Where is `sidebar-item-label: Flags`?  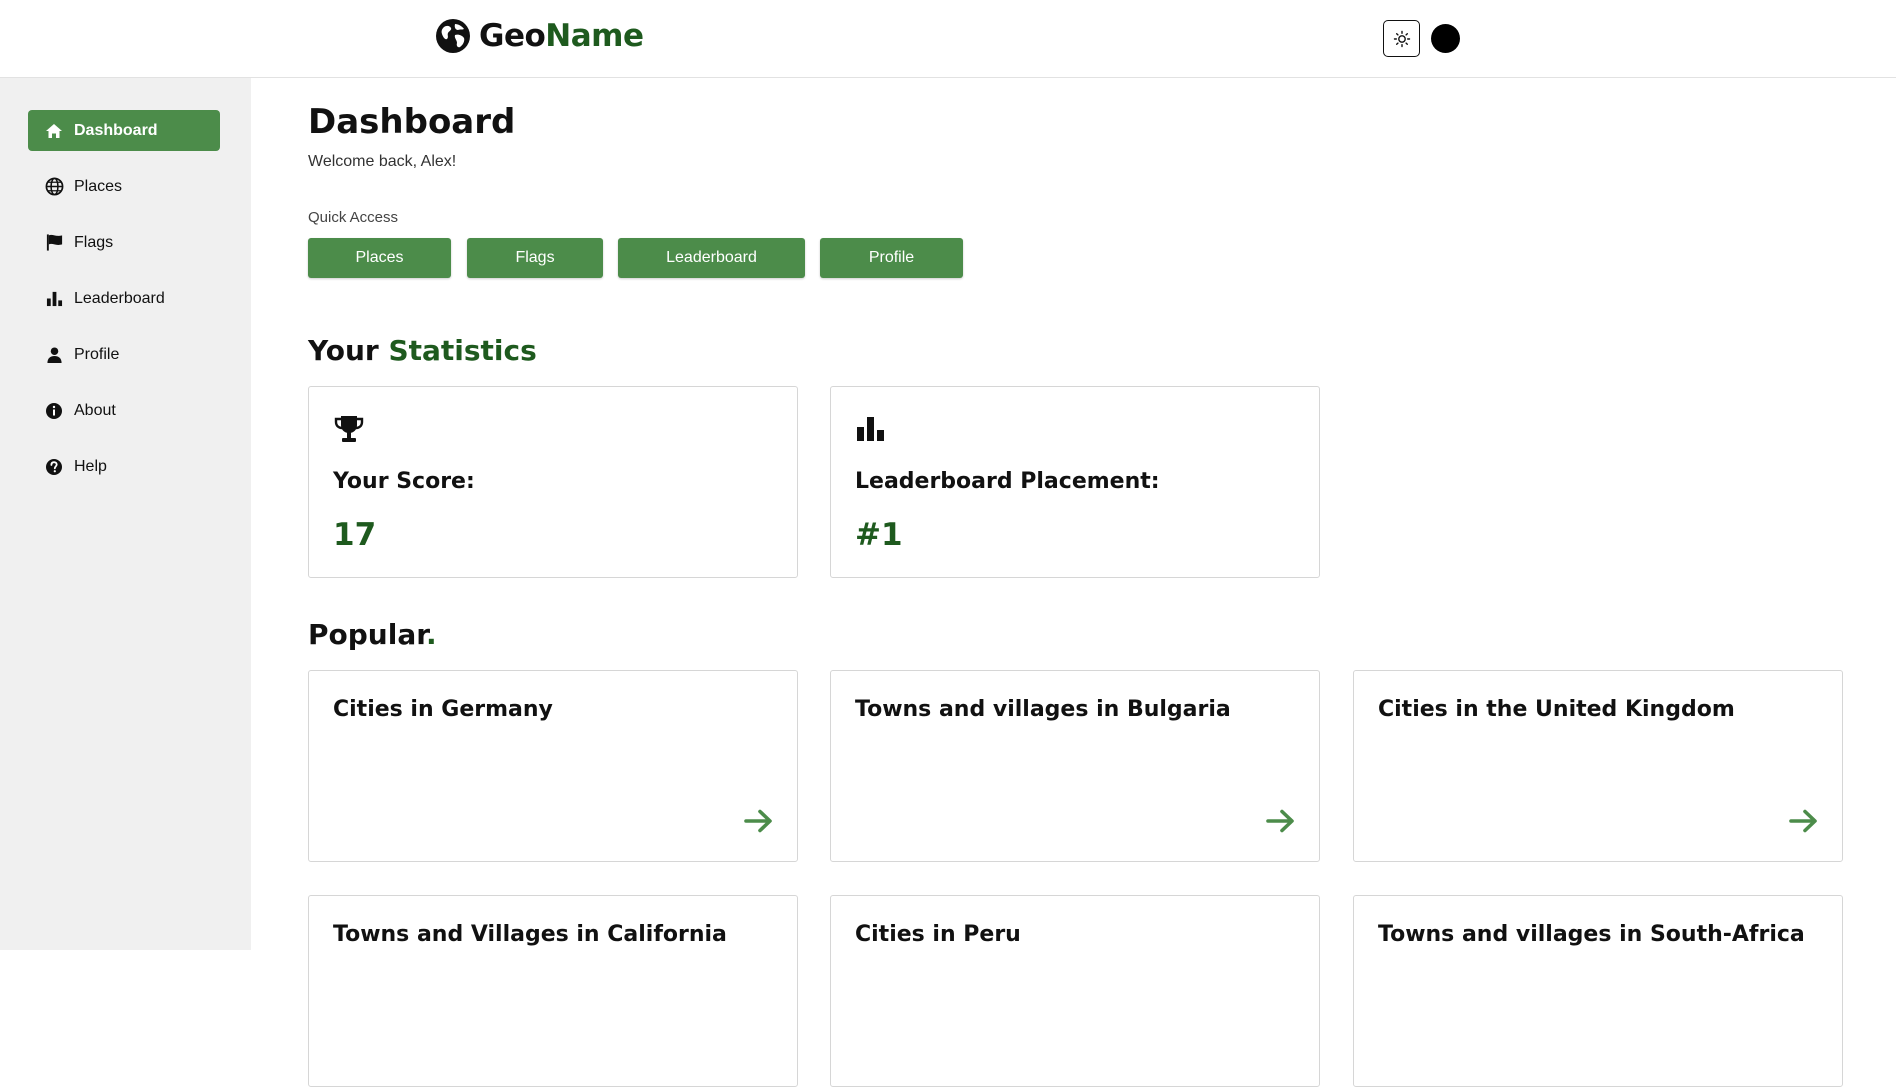
sidebar-item-label: Flags is located at coordinates (94, 242).